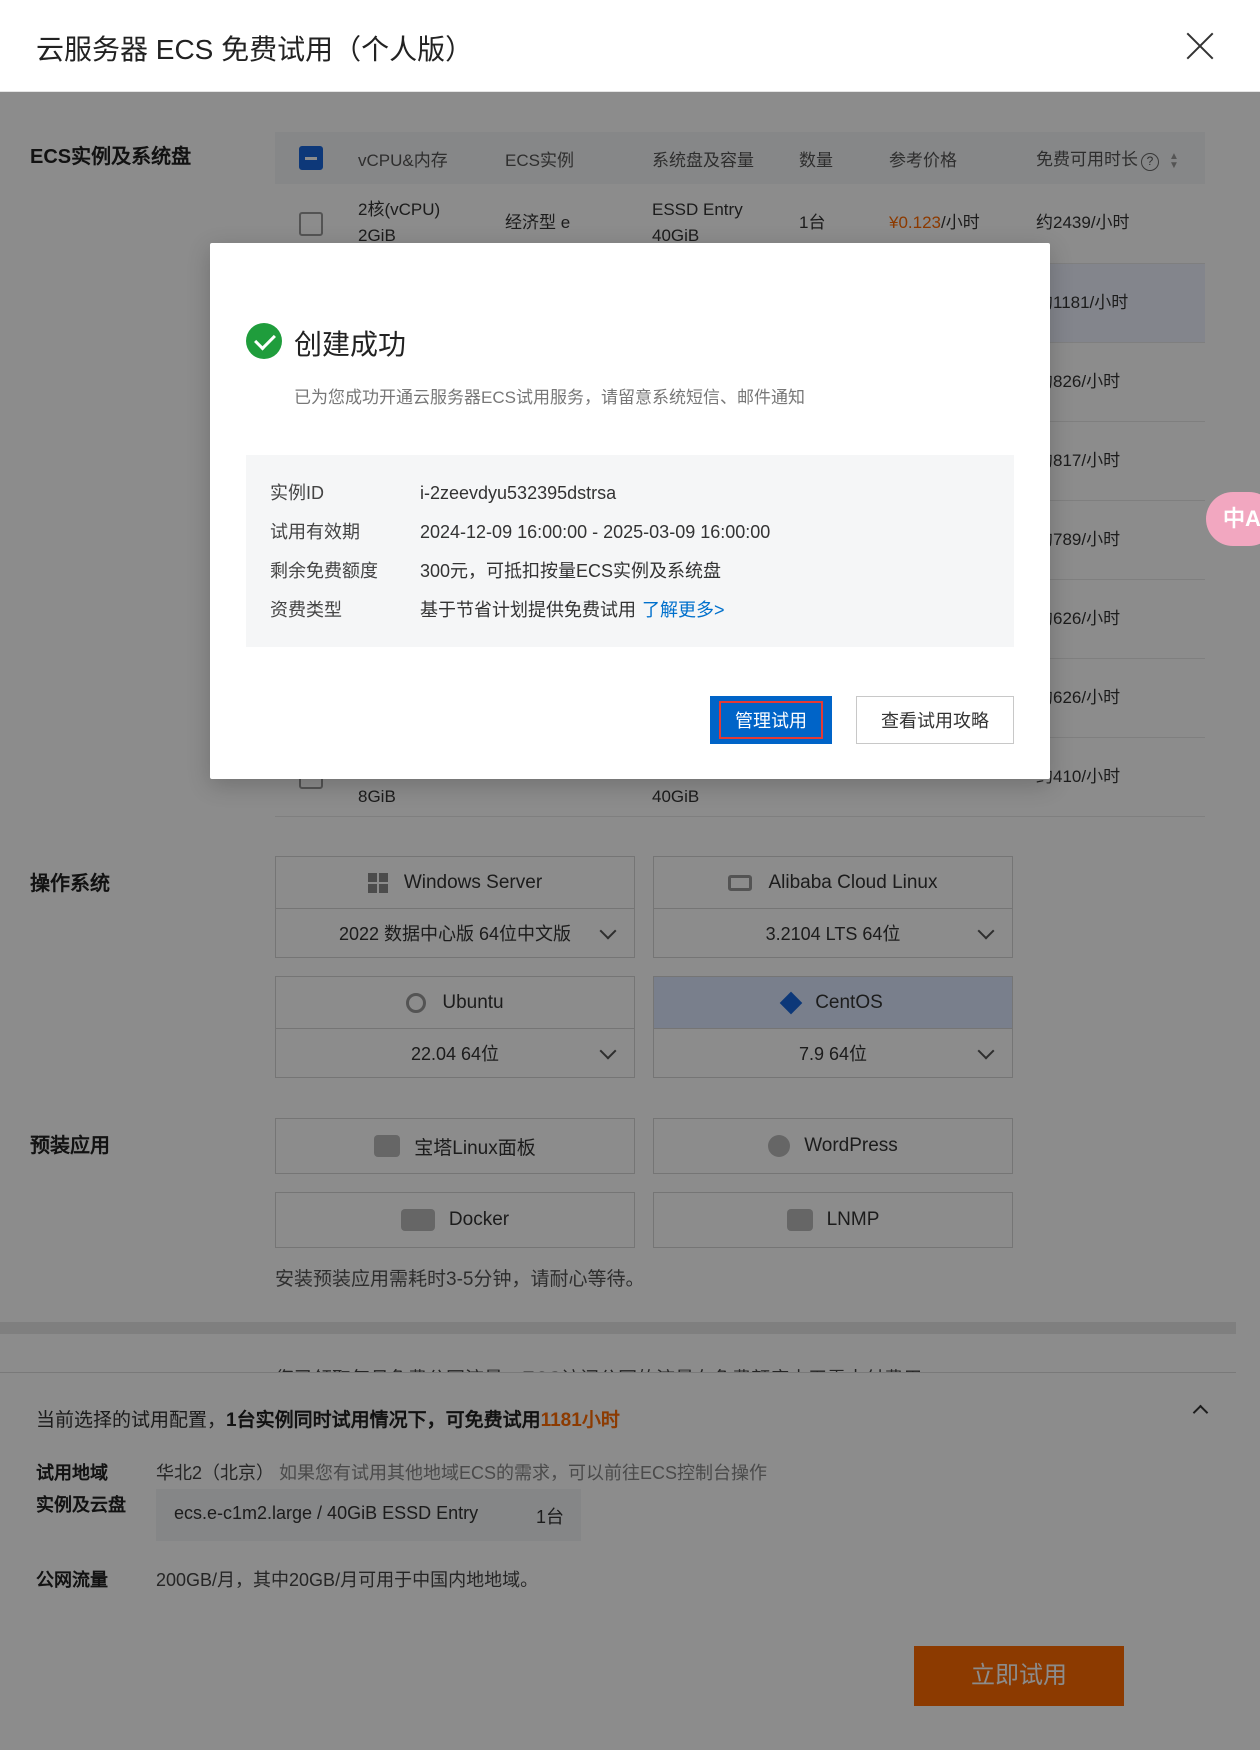  I want to click on info-value: 基于节省计划提供免费试用, so click(528, 610).